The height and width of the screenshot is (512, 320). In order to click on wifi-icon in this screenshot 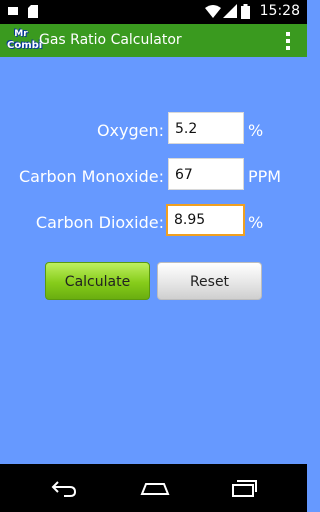, I will do `click(213, 11)`.